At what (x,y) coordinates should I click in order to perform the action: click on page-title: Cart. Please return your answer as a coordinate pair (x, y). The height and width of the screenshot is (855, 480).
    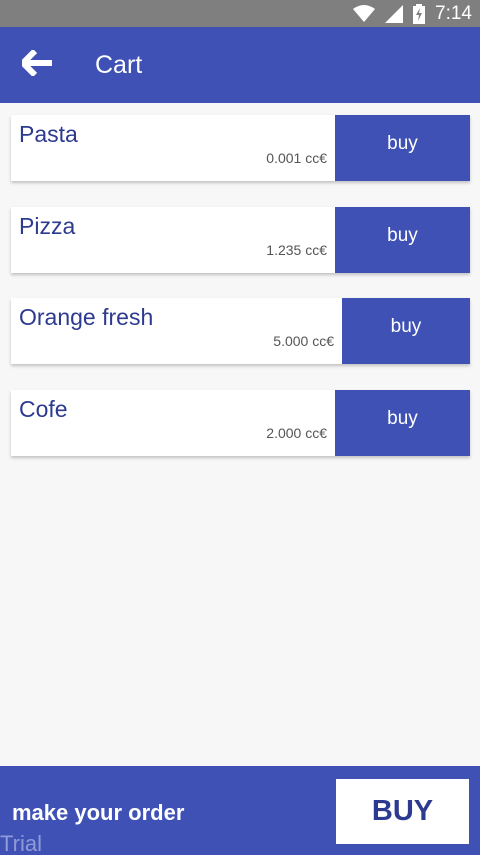
    Looking at the image, I should click on (119, 64).